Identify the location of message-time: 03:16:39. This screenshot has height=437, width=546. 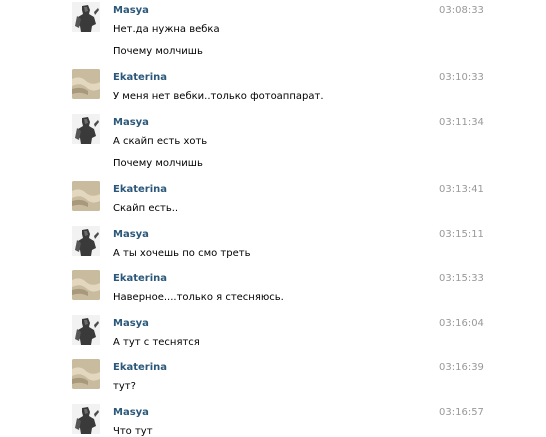
(461, 367).